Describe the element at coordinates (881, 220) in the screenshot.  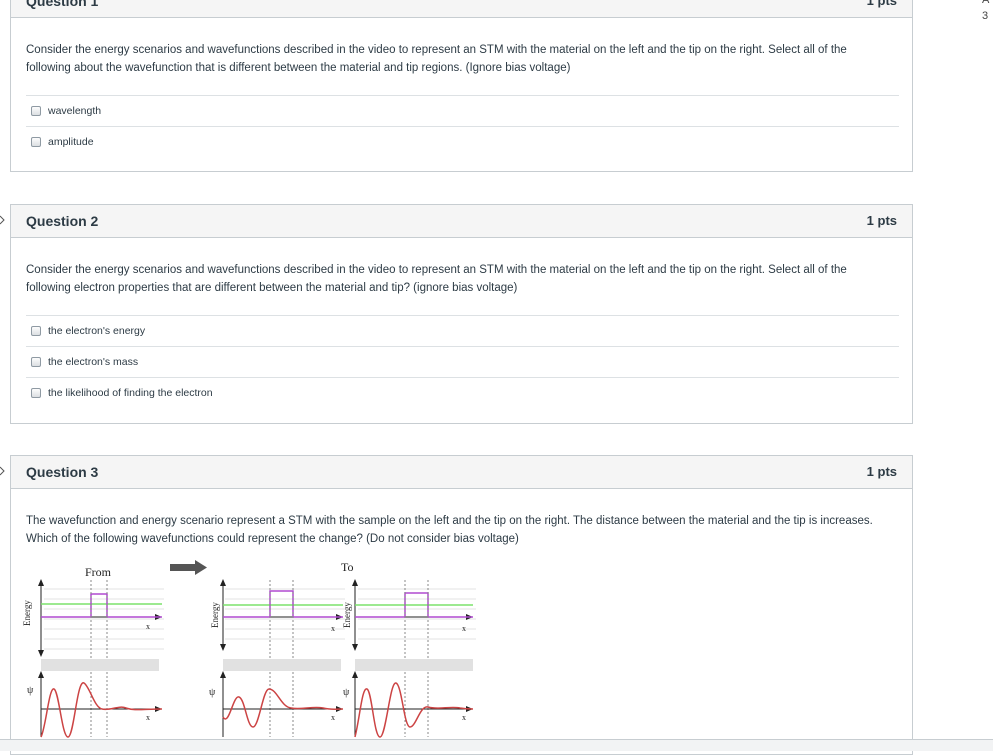
I see `question-2-points: 1 pts` at that location.